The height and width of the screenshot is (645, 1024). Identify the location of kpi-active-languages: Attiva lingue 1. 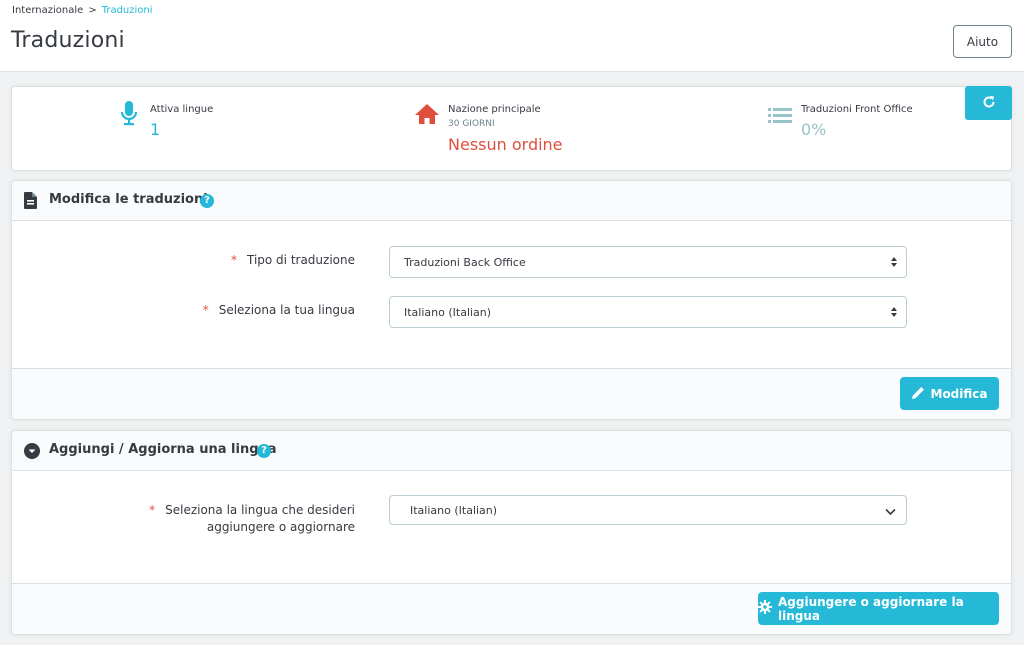
(177, 129).